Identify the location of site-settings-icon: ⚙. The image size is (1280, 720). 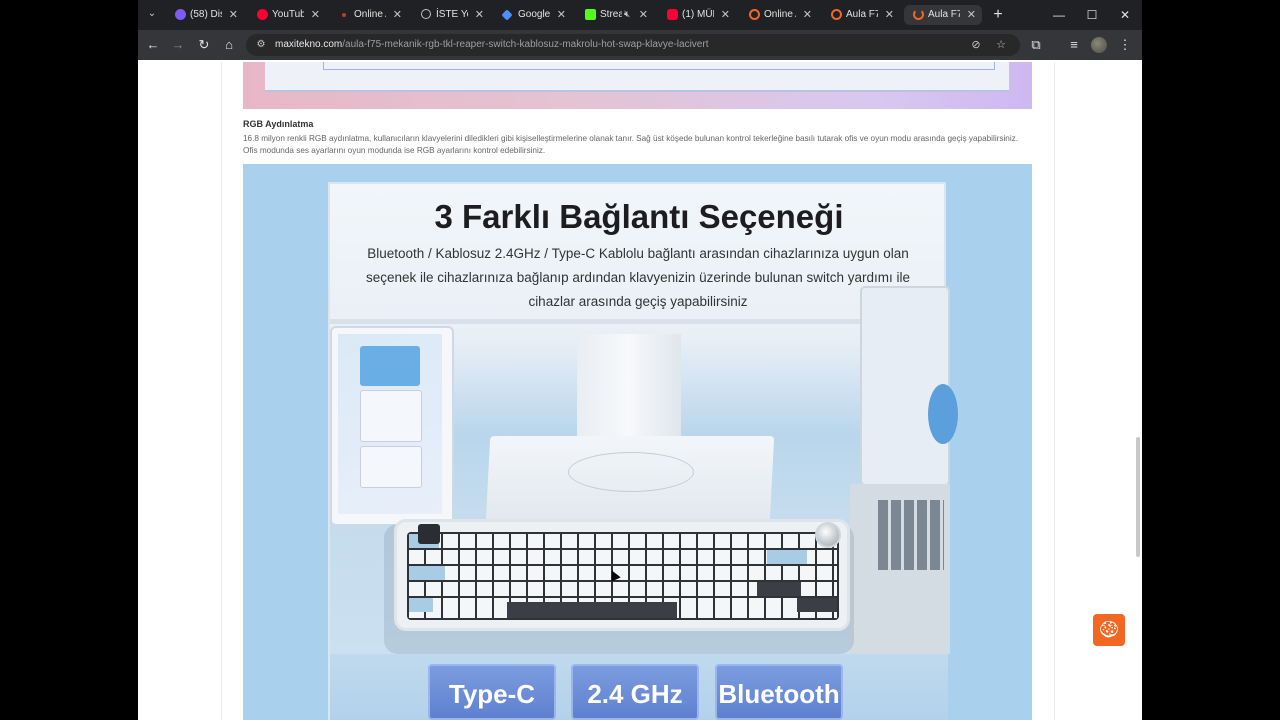
(261, 45).